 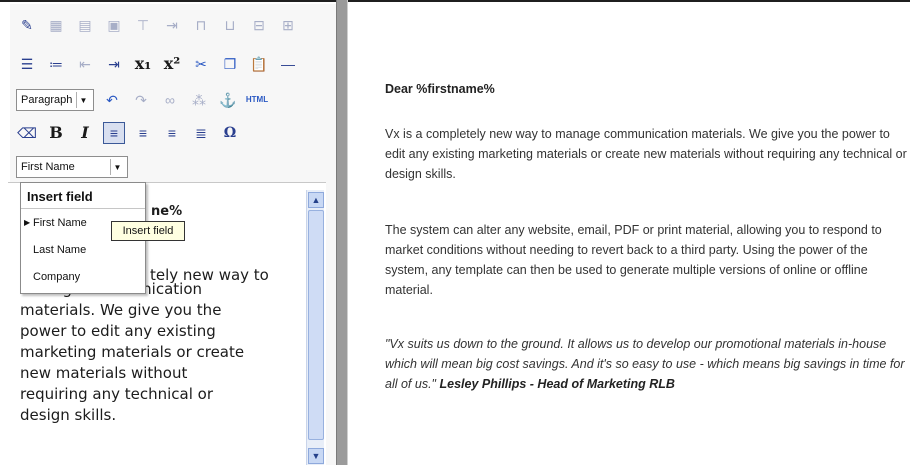 What do you see at coordinates (132, 352) in the screenshot?
I see `editor-line: marketing materials or create` at bounding box center [132, 352].